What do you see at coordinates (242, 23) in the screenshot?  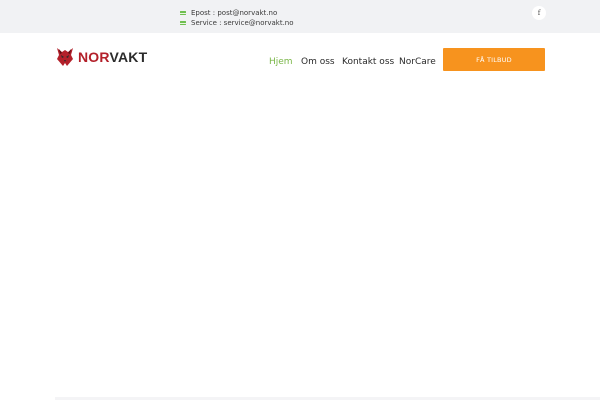 I see `service-email-text: Service : service@norvakt.no` at bounding box center [242, 23].